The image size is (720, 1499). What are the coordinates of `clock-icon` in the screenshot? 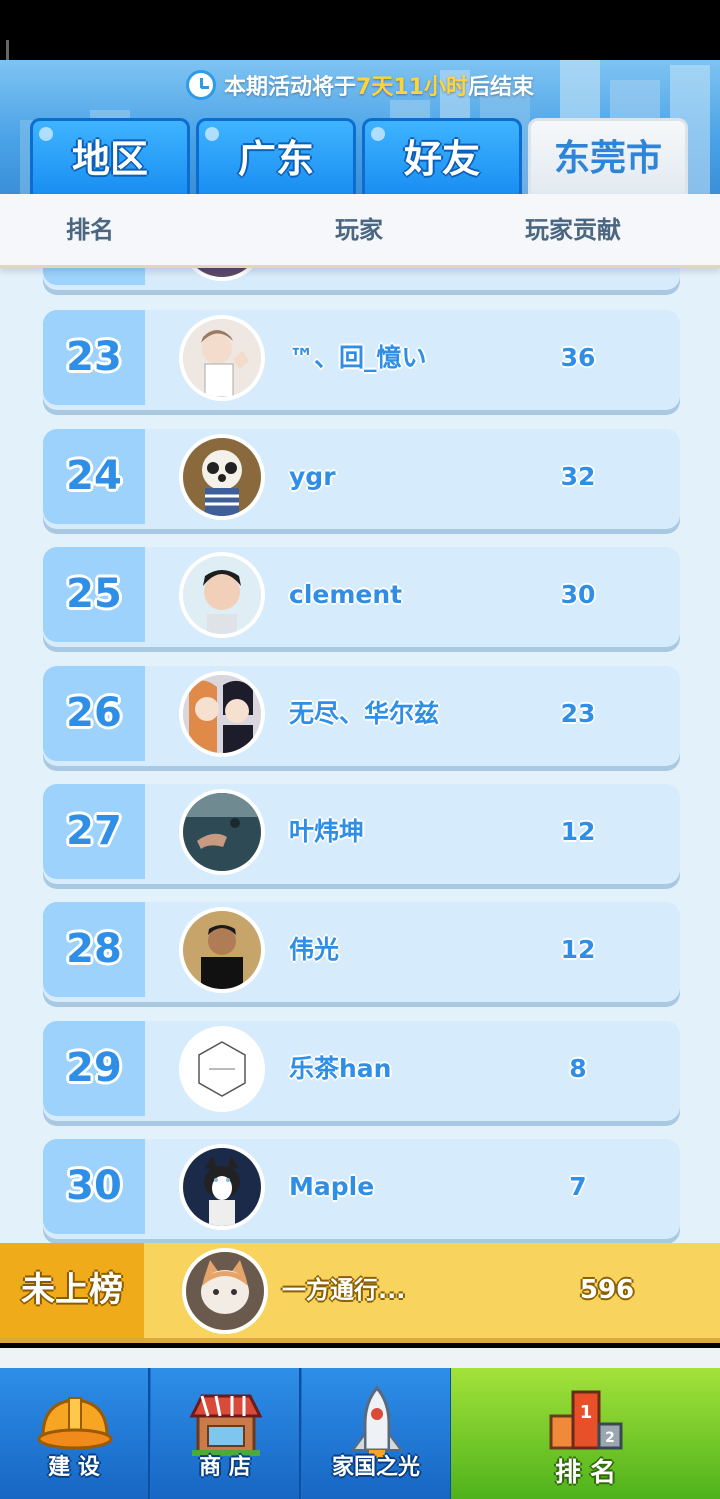 It's located at (201, 85).